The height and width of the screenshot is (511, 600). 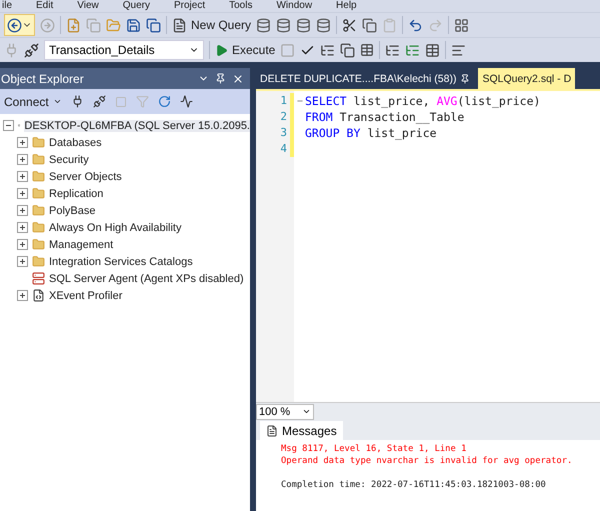 I want to click on collapse-toggle, so click(x=8, y=125).